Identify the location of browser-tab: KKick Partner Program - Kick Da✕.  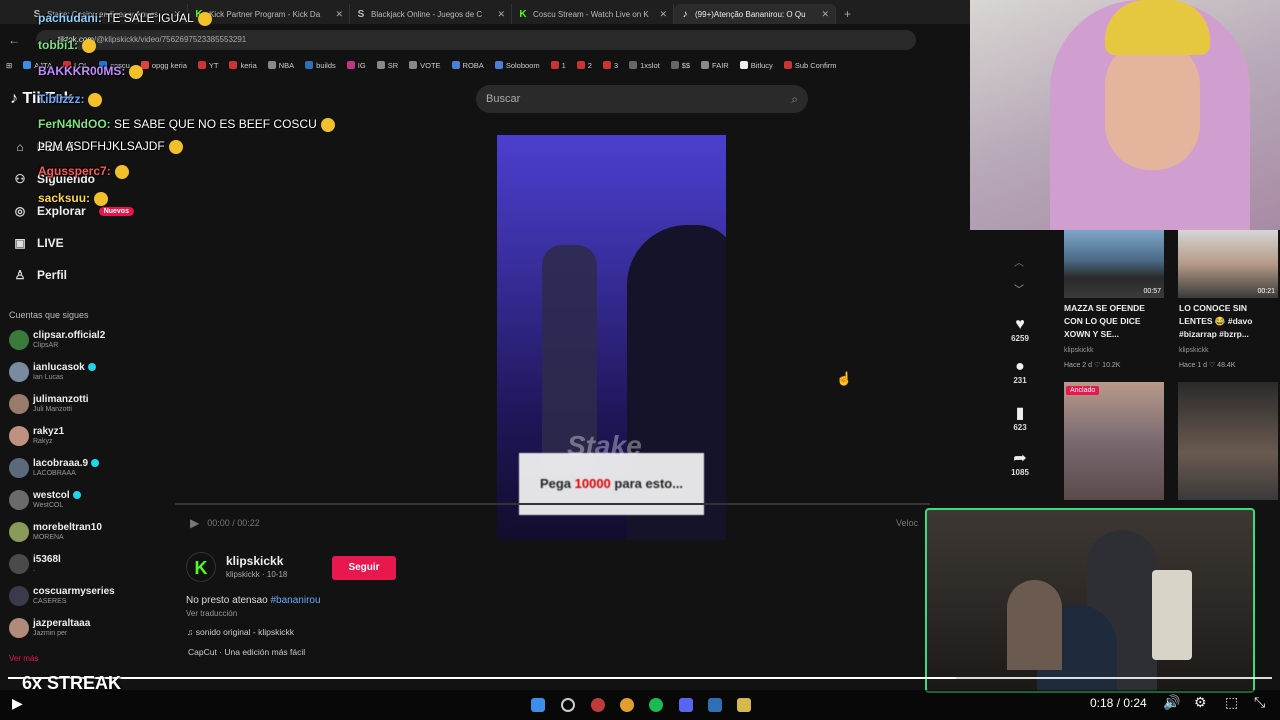
(269, 14).